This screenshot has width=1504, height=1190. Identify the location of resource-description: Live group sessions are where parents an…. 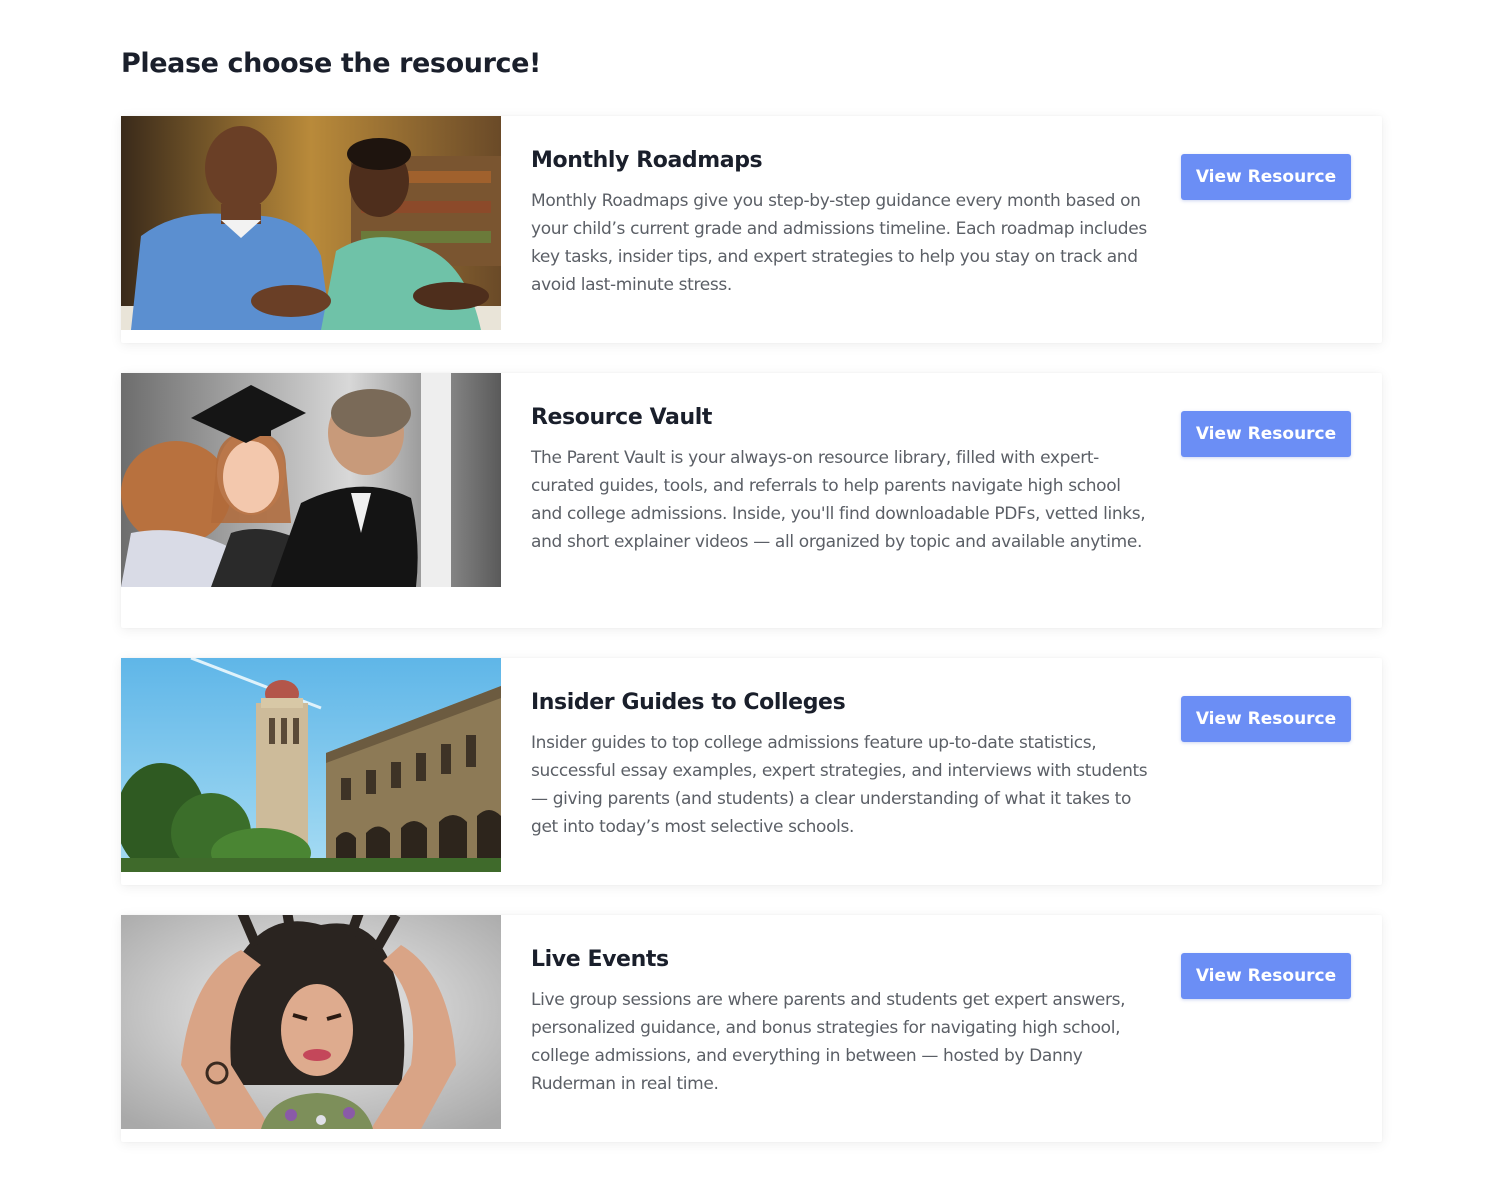
(828, 1042).